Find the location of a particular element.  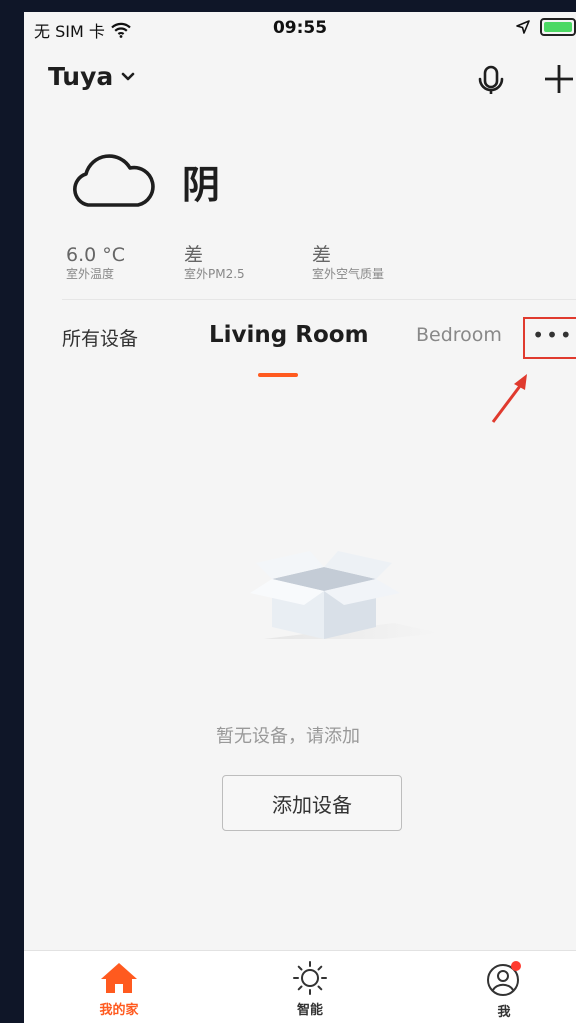

microphone-icon is located at coordinates (491, 79).